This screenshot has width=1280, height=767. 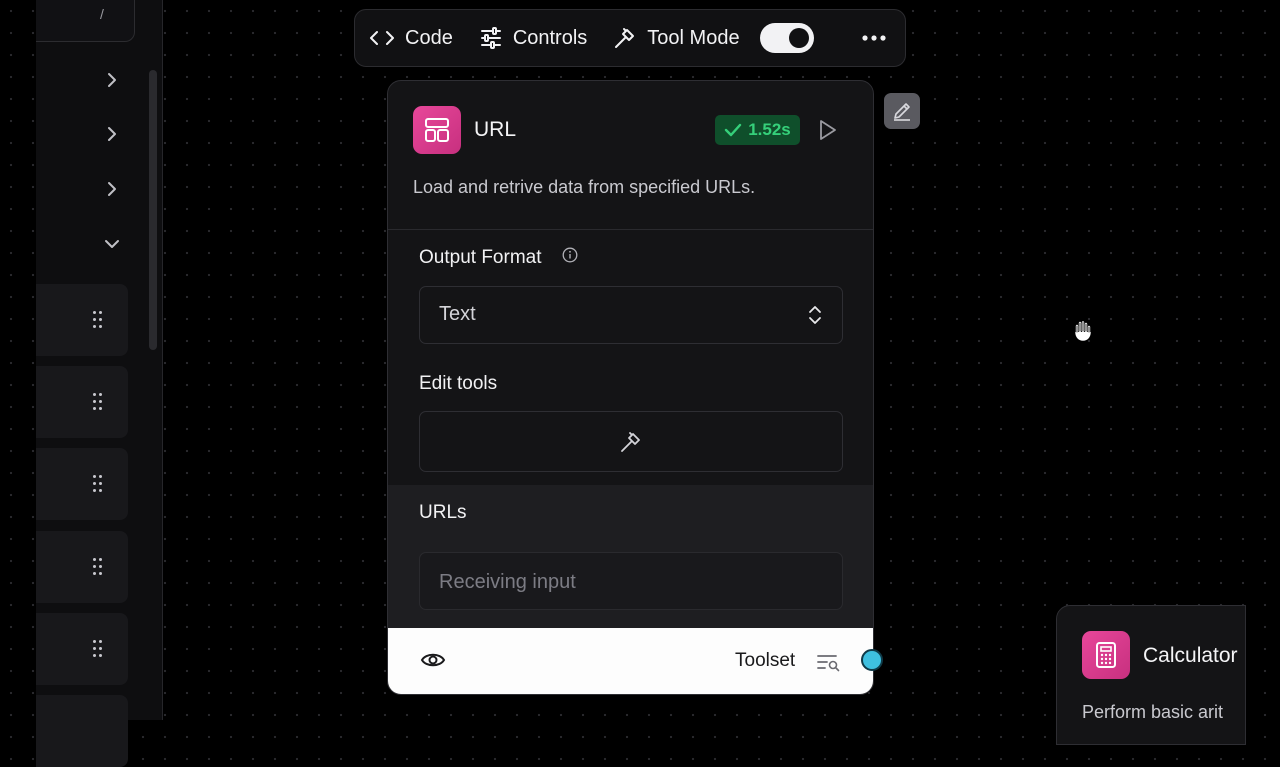 I want to click on urls-section: URLs Receiving input, so click(x=630, y=556).